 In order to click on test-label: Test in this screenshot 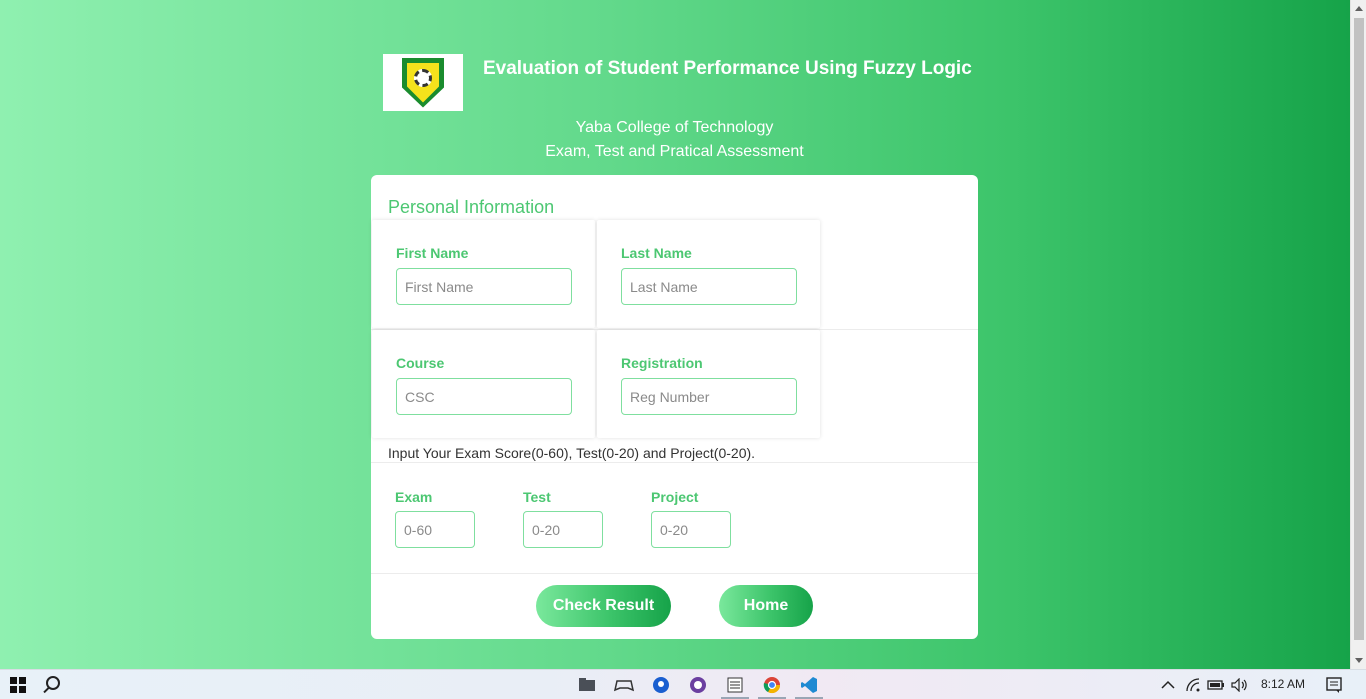, I will do `click(537, 497)`.